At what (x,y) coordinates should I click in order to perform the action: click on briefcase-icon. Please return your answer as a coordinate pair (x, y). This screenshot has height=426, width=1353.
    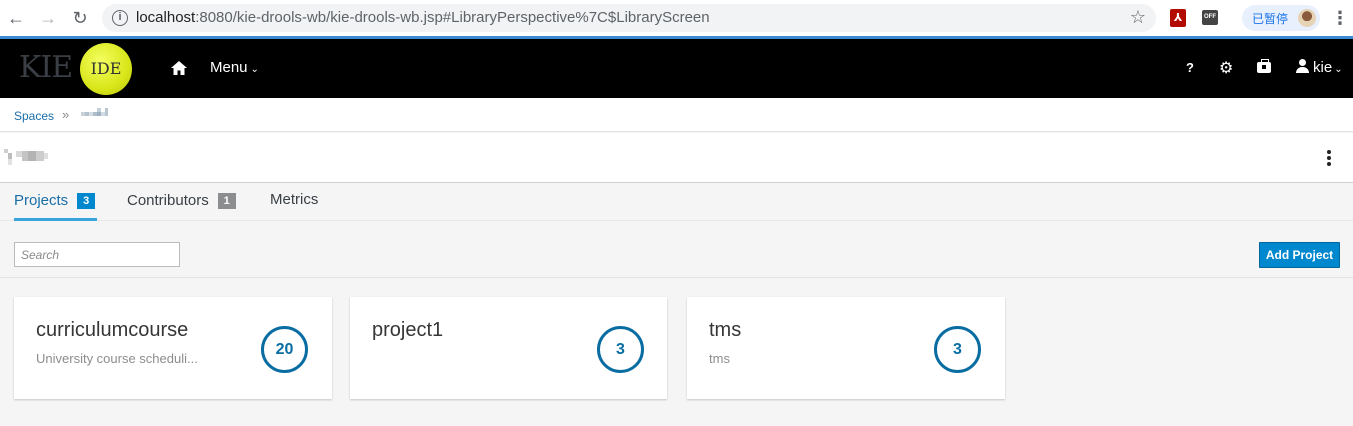
    Looking at the image, I should click on (1264, 66).